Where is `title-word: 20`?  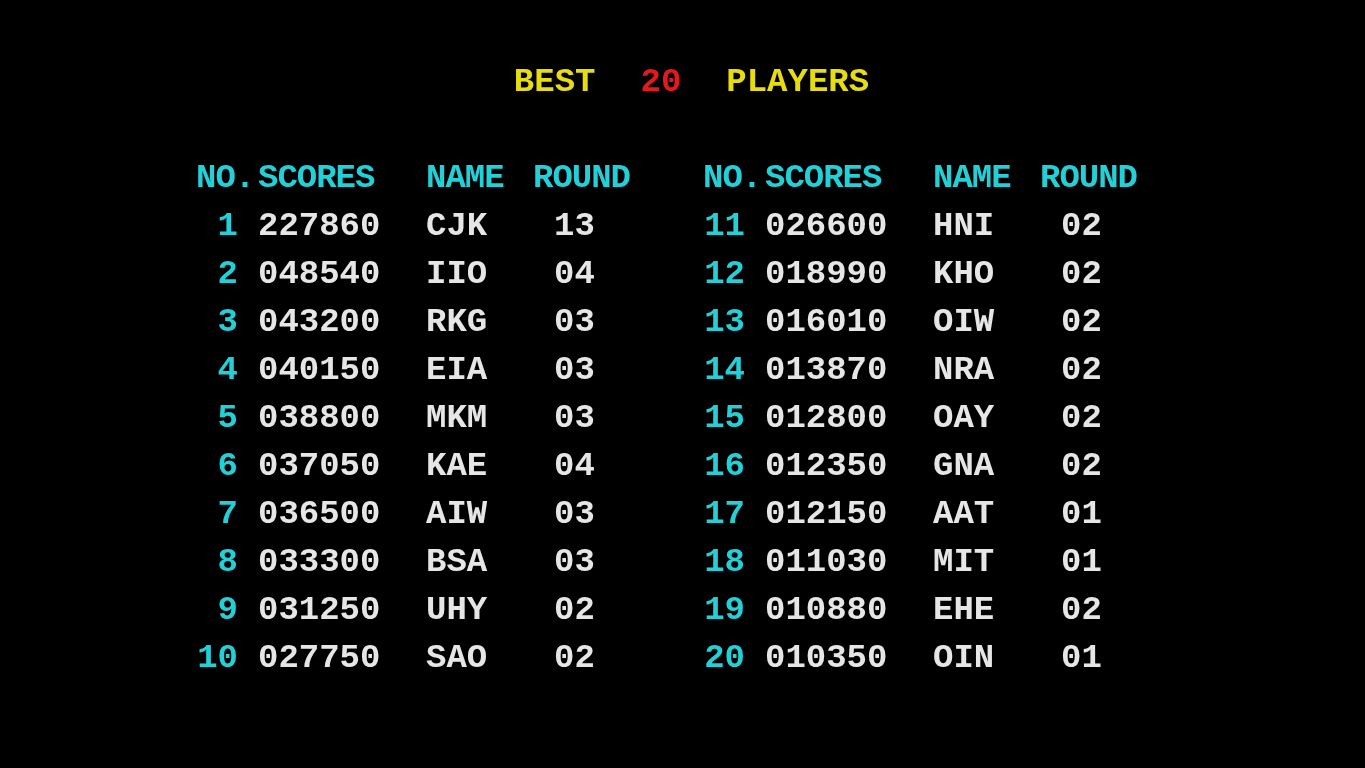
title-word: 20 is located at coordinates (661, 82).